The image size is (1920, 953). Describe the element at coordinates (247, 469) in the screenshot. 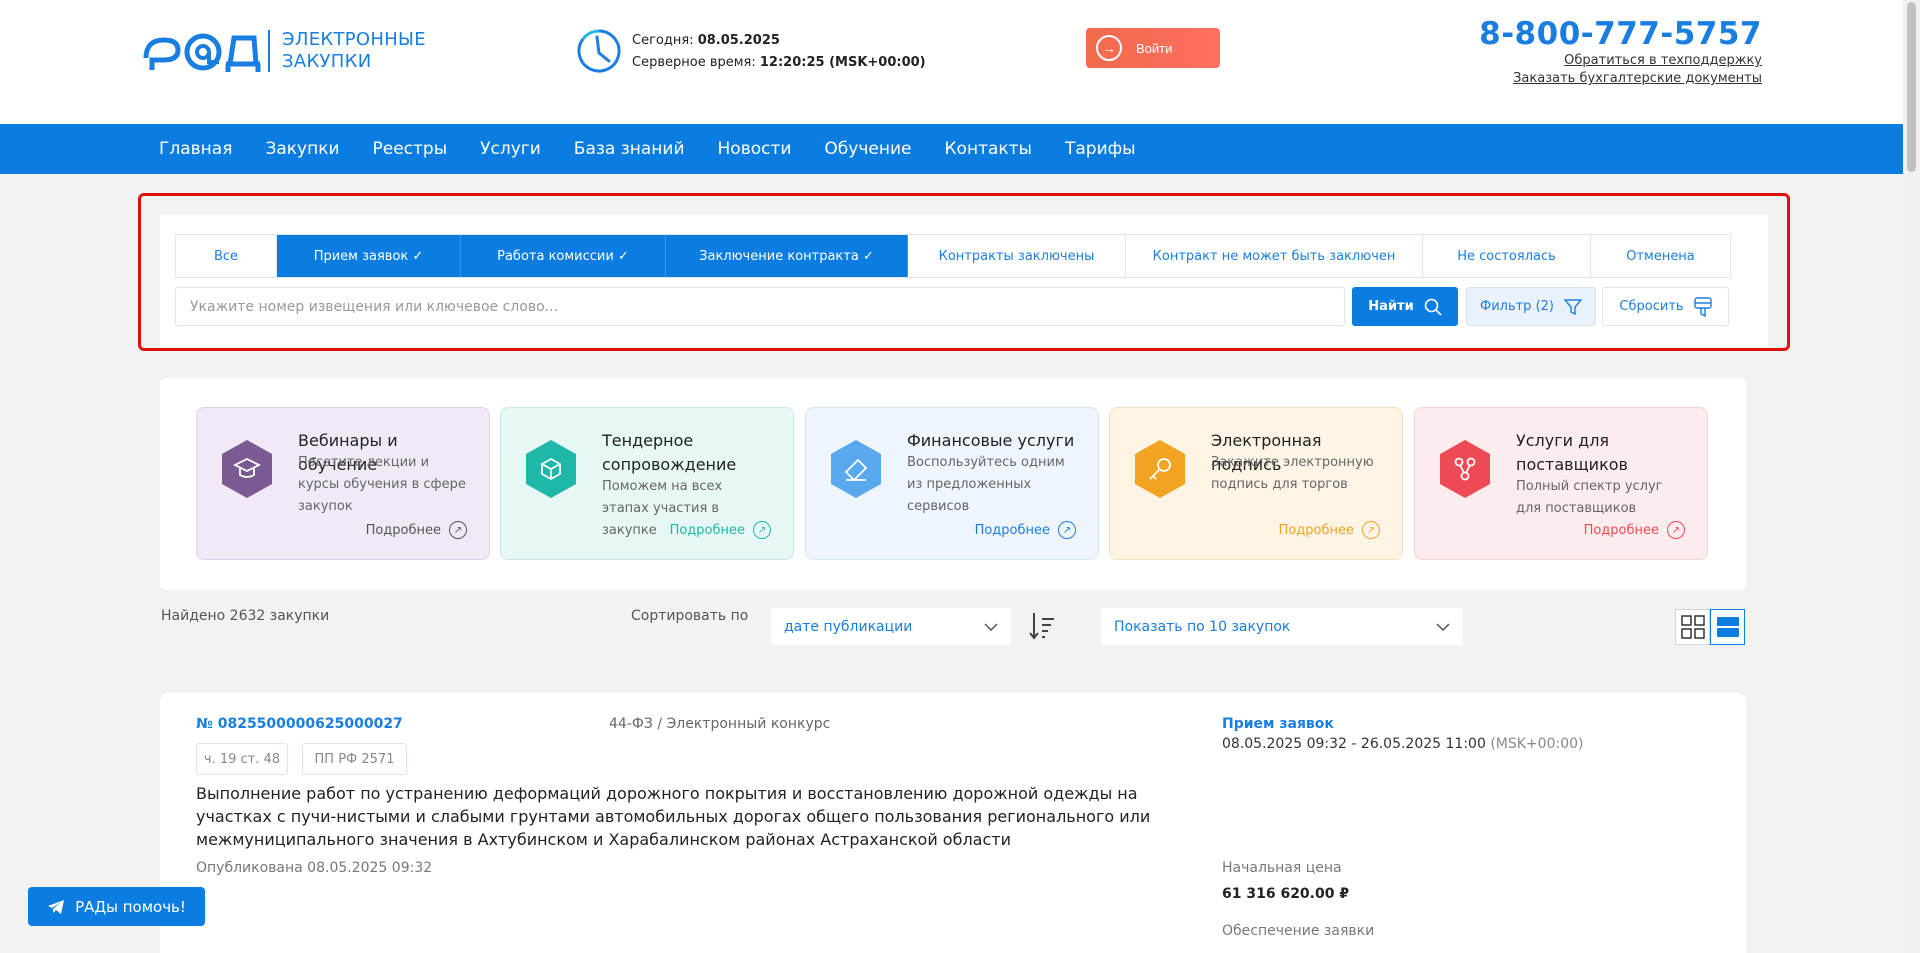

I see `graduation-cap-icon` at that location.